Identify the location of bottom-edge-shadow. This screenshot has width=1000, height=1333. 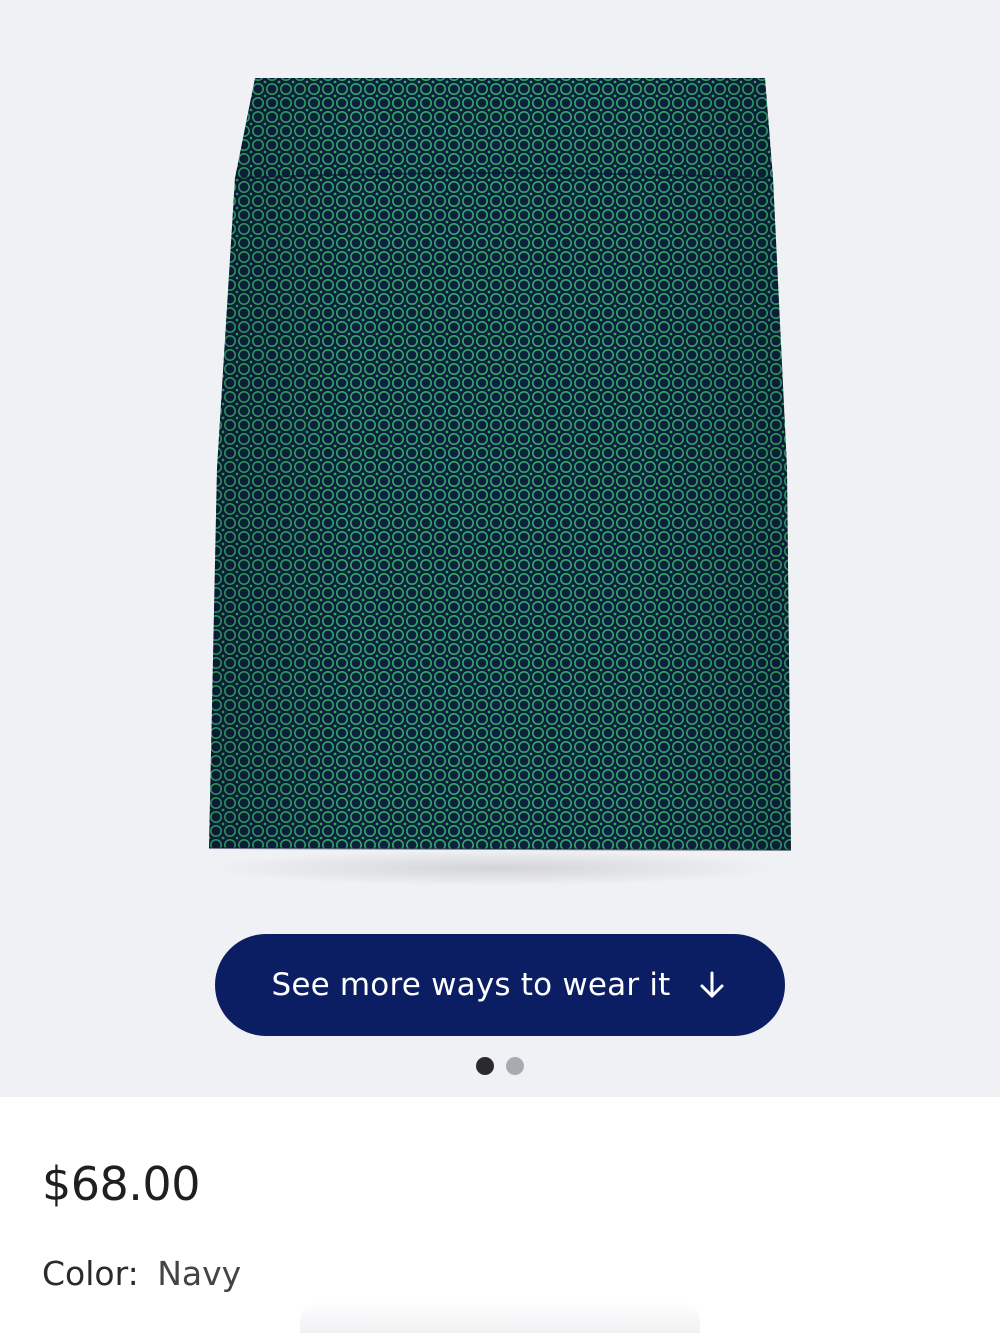
(500, 1316).